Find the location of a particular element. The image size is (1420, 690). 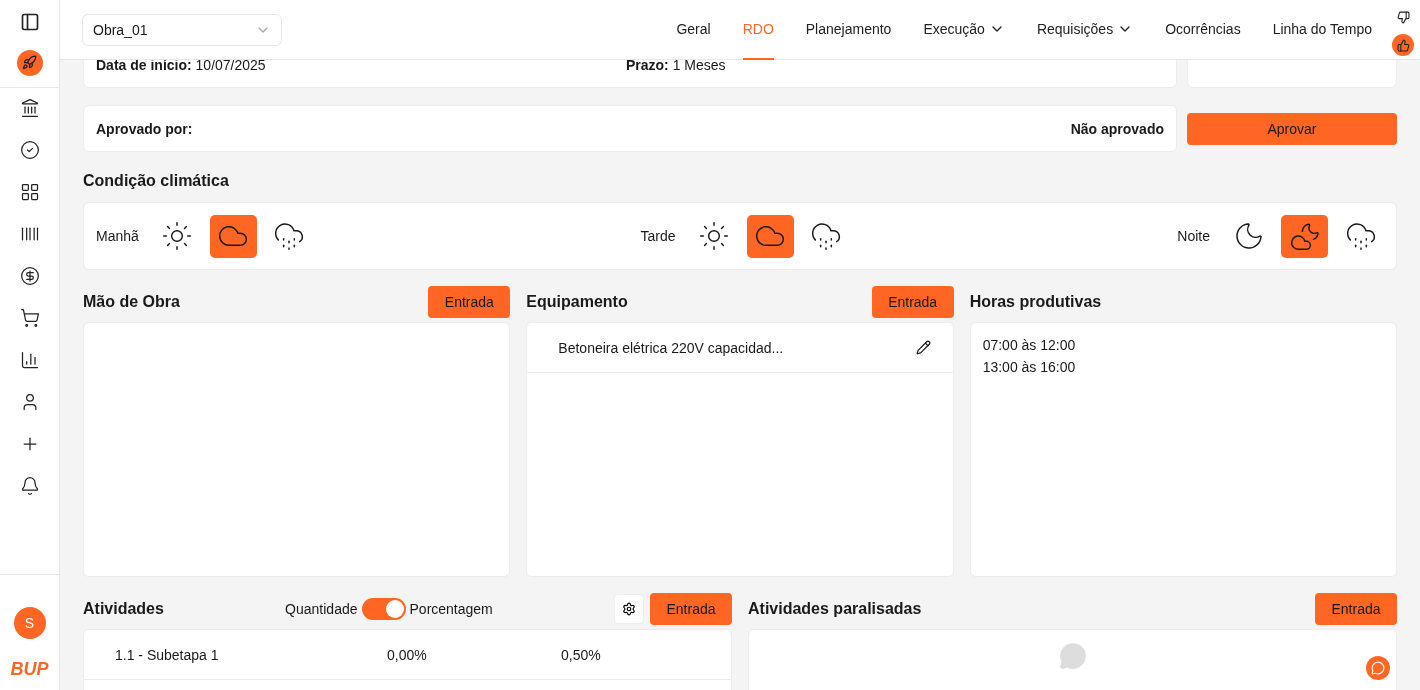

thumbs-up-button is located at coordinates (1403, 45).